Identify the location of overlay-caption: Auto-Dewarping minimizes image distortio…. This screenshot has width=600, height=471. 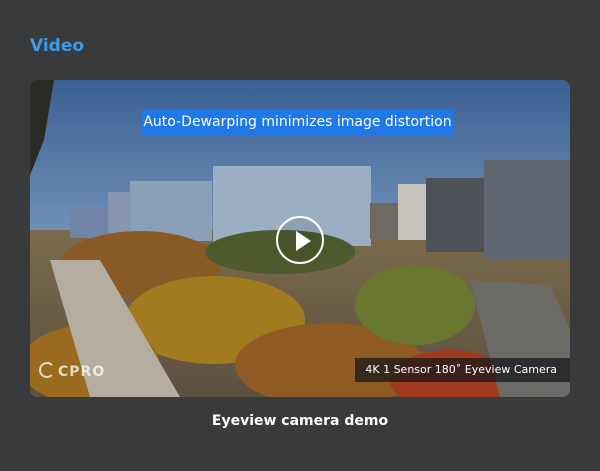
(297, 122).